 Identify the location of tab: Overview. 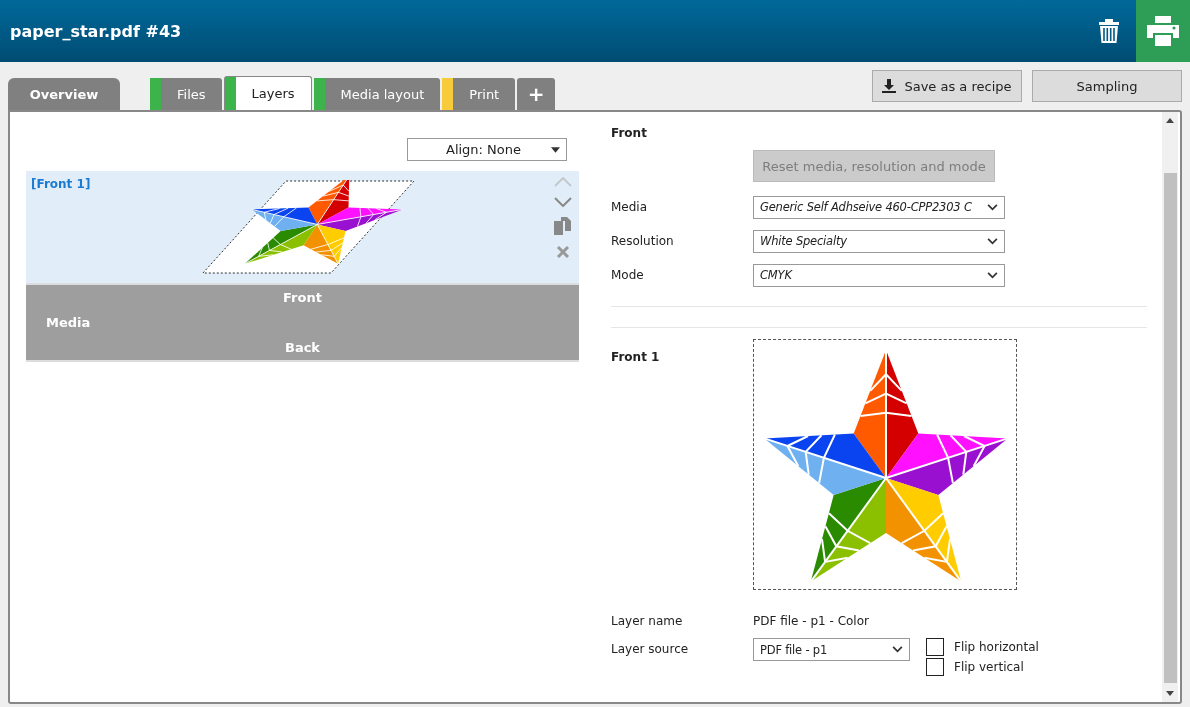
(64, 94).